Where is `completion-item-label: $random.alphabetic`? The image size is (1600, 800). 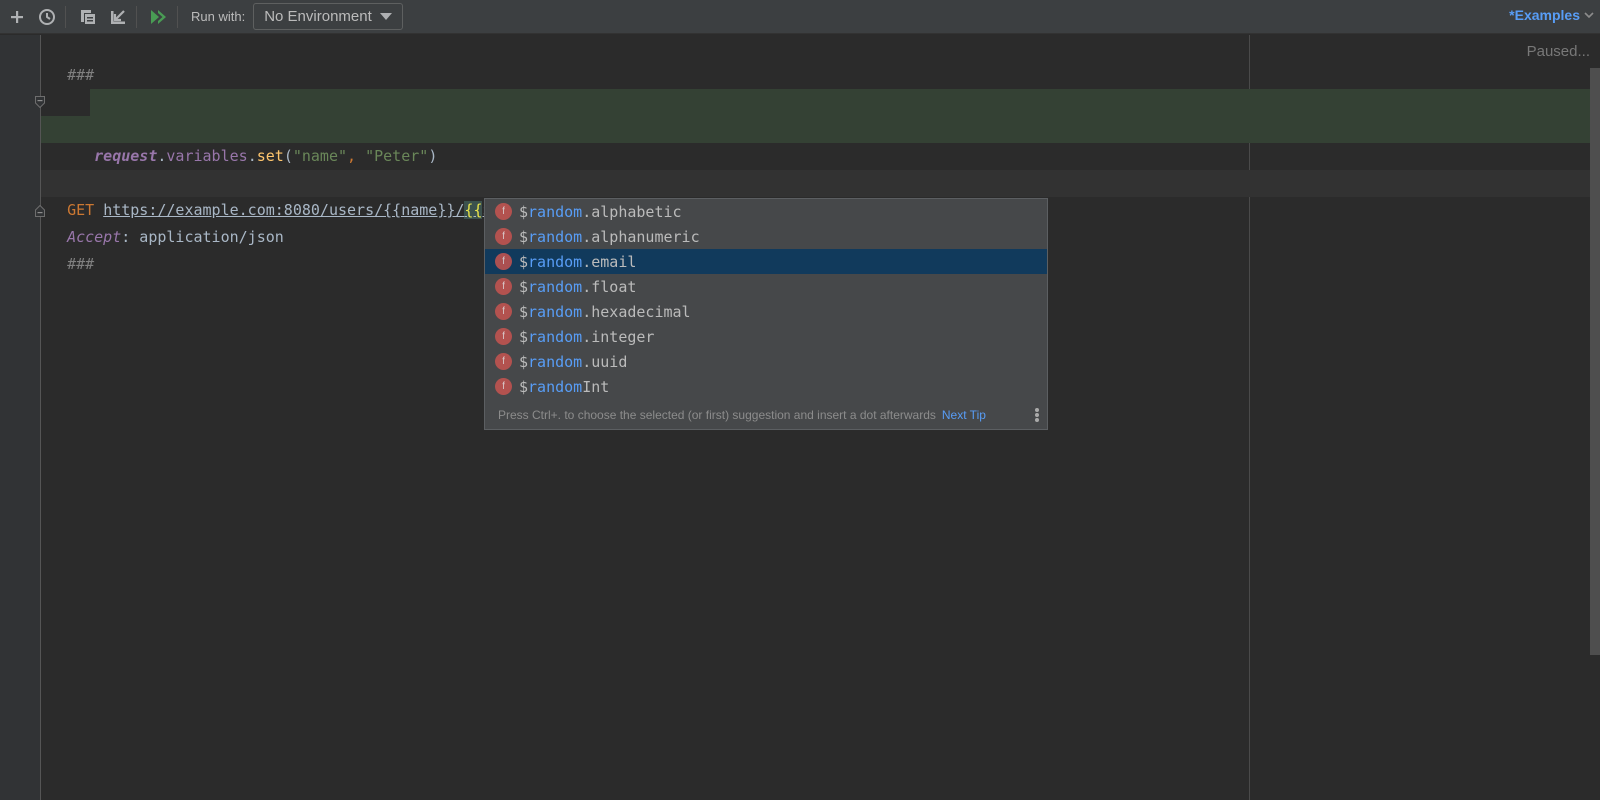 completion-item-label: $random.alphabetic is located at coordinates (600, 212).